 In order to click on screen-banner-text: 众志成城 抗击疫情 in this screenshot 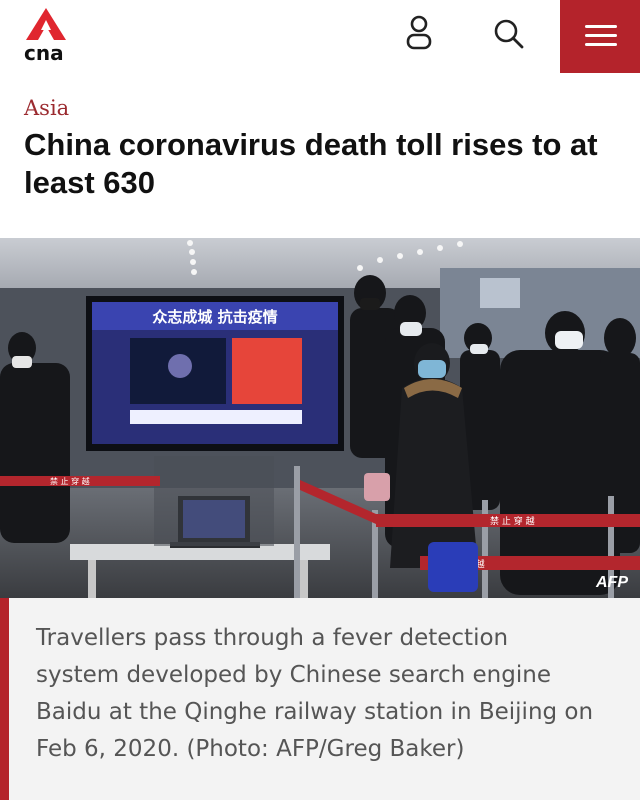, I will do `click(214, 317)`.